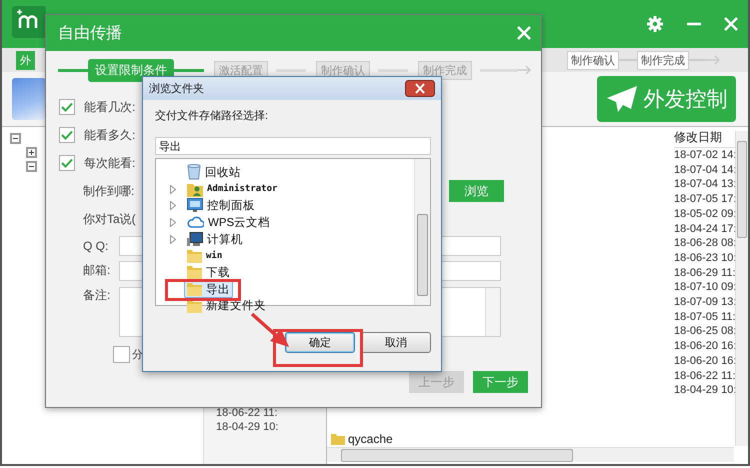  What do you see at coordinates (705, 390) in the screenshot?
I see `date-cell: 18-04-29 10:` at bounding box center [705, 390].